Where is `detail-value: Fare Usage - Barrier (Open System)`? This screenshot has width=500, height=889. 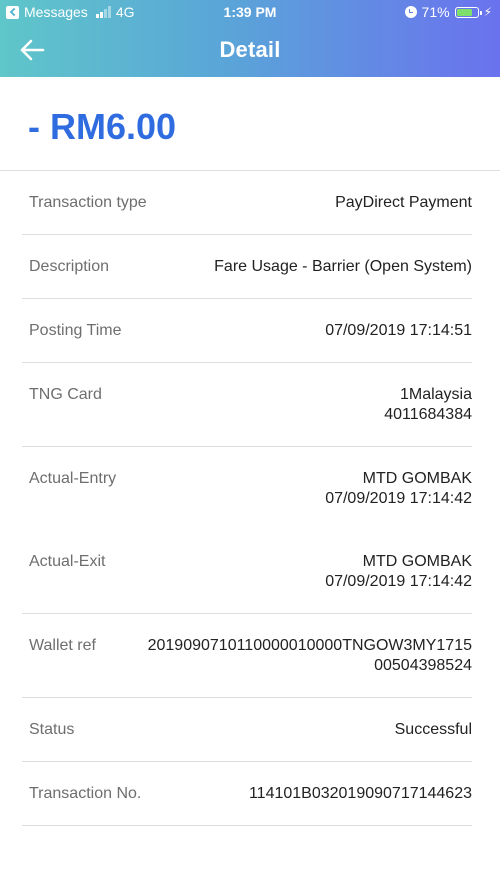 detail-value: Fare Usage - Barrier (Open System) is located at coordinates (343, 267).